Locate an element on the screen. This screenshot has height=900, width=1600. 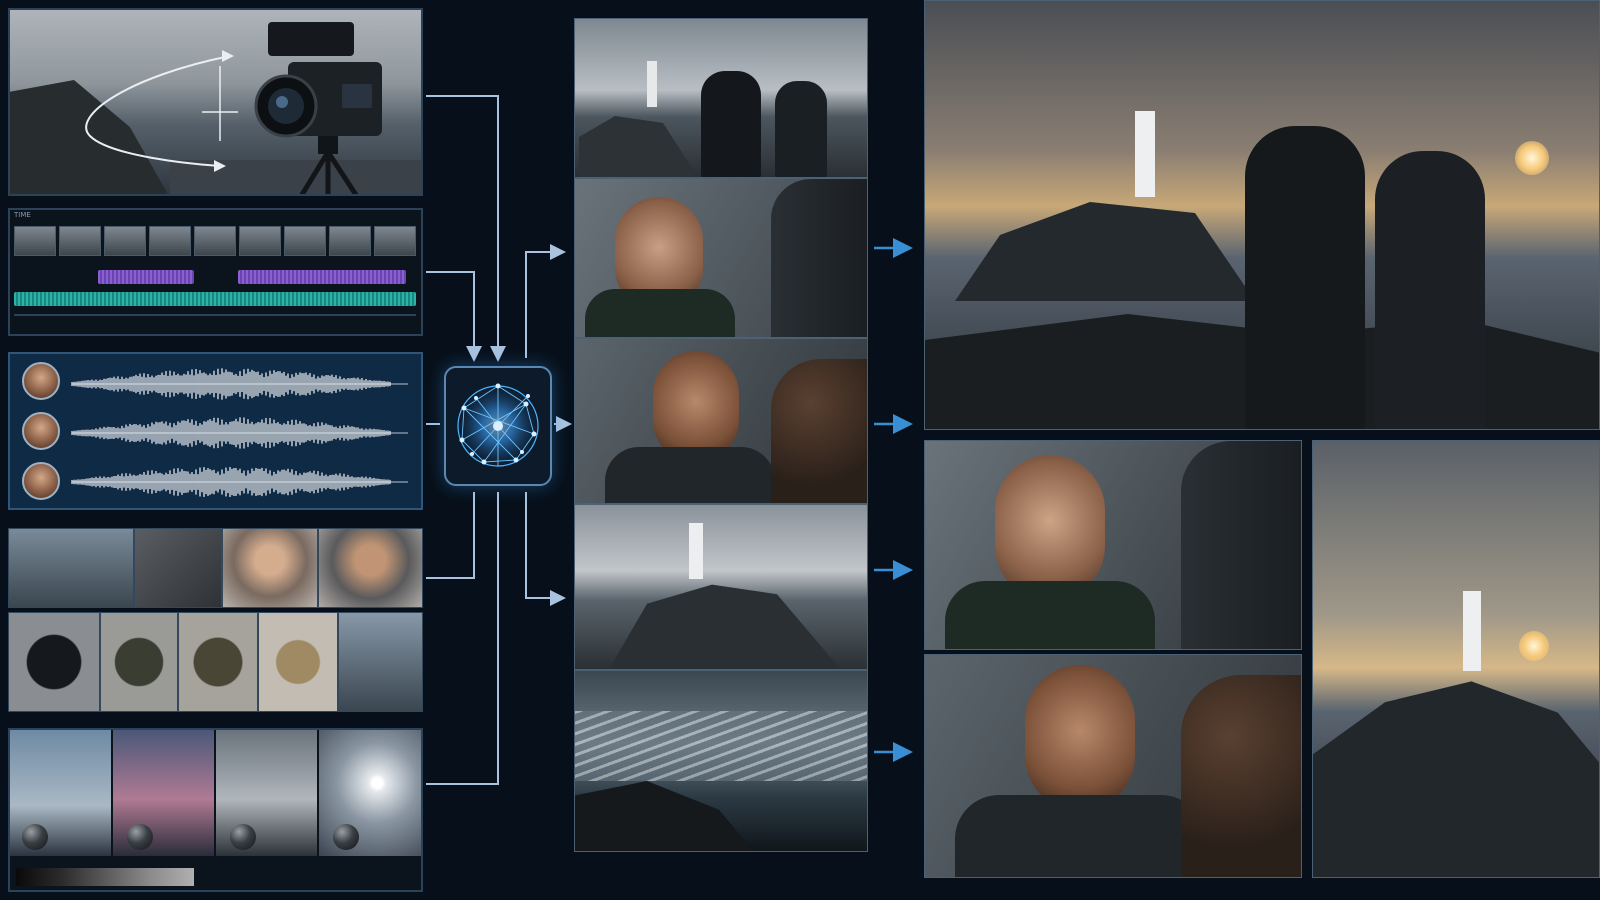
wire-camera is located at coordinates (466, 228).